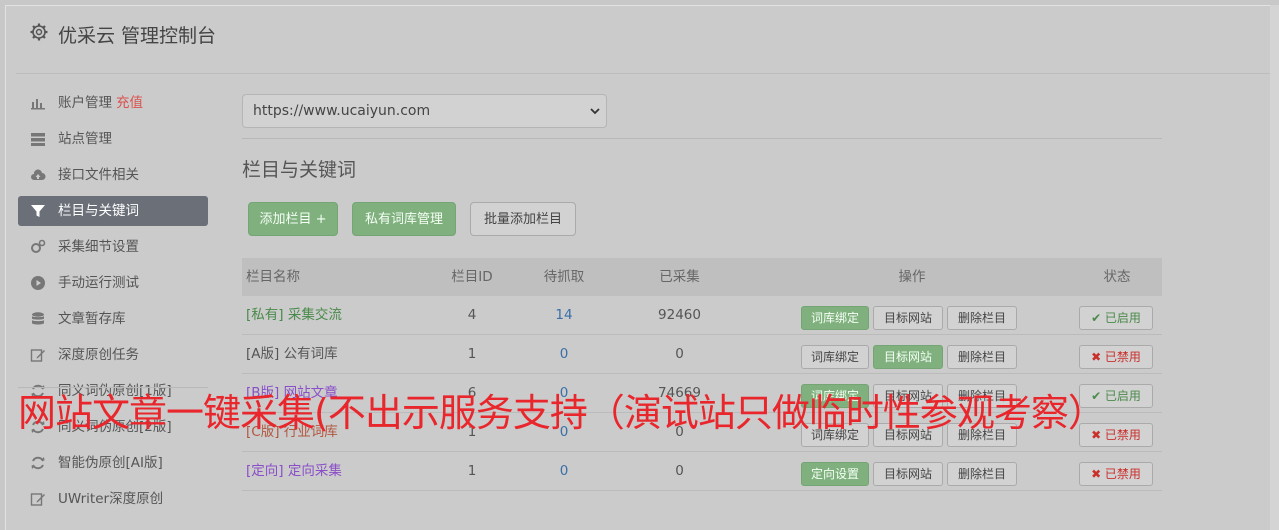 The height and width of the screenshot is (530, 1279). I want to click on chevron-down-icon, so click(595, 111).